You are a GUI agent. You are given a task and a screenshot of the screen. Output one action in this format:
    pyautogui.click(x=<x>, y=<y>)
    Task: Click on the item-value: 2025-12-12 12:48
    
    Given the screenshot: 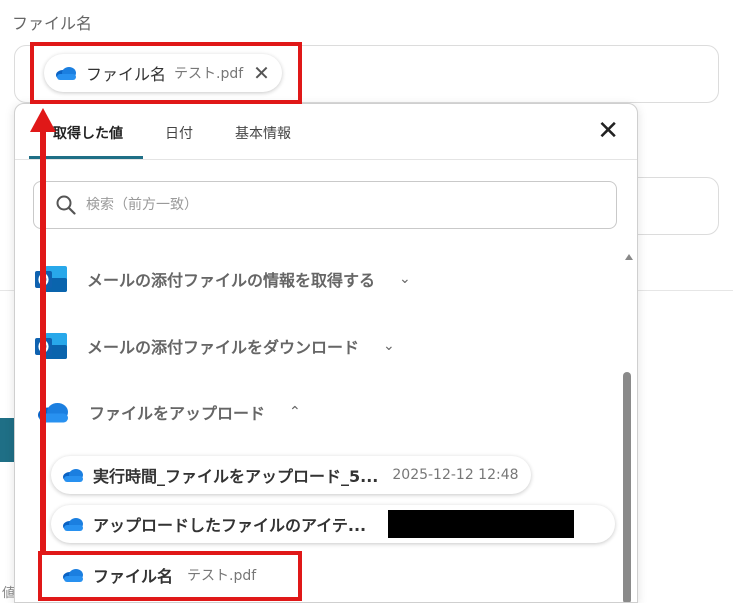 What is the action you would take?
    pyautogui.click(x=455, y=475)
    